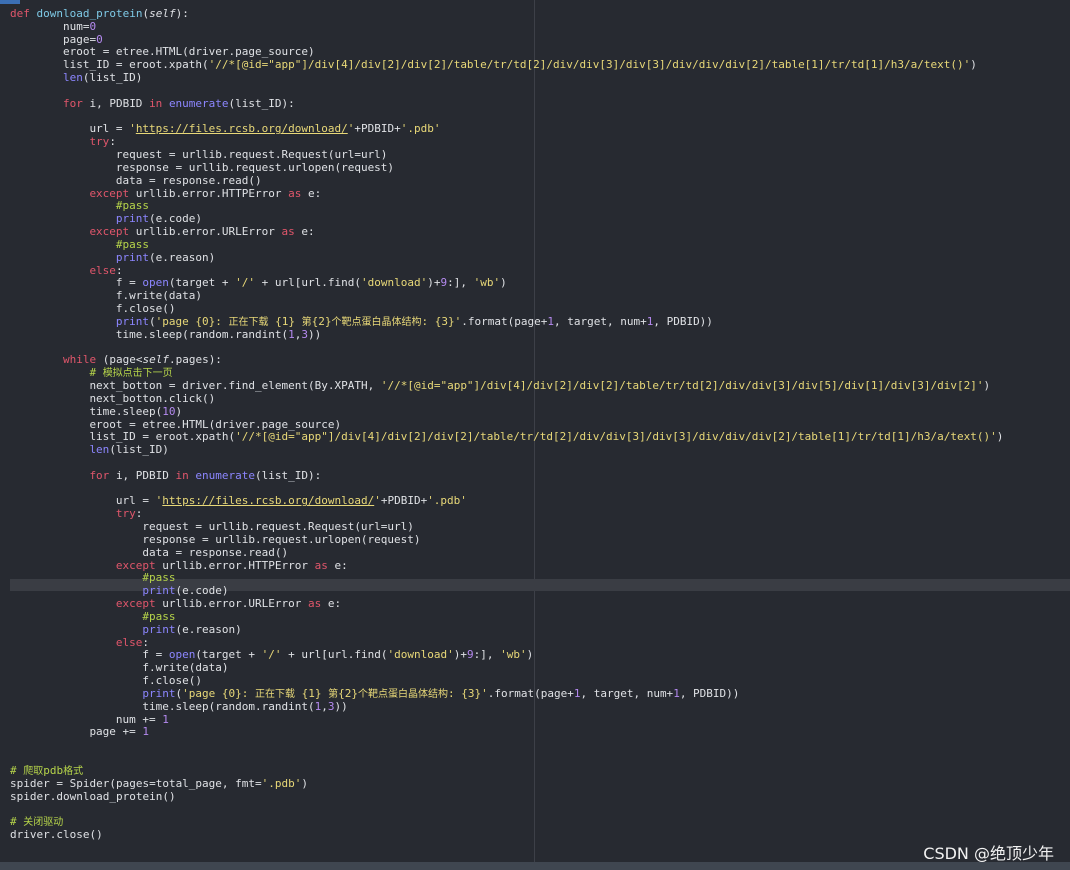 This screenshot has width=1070, height=870. I want to click on code-token: spider = Spider(pages=total_page, fmt=, so click(136, 783).